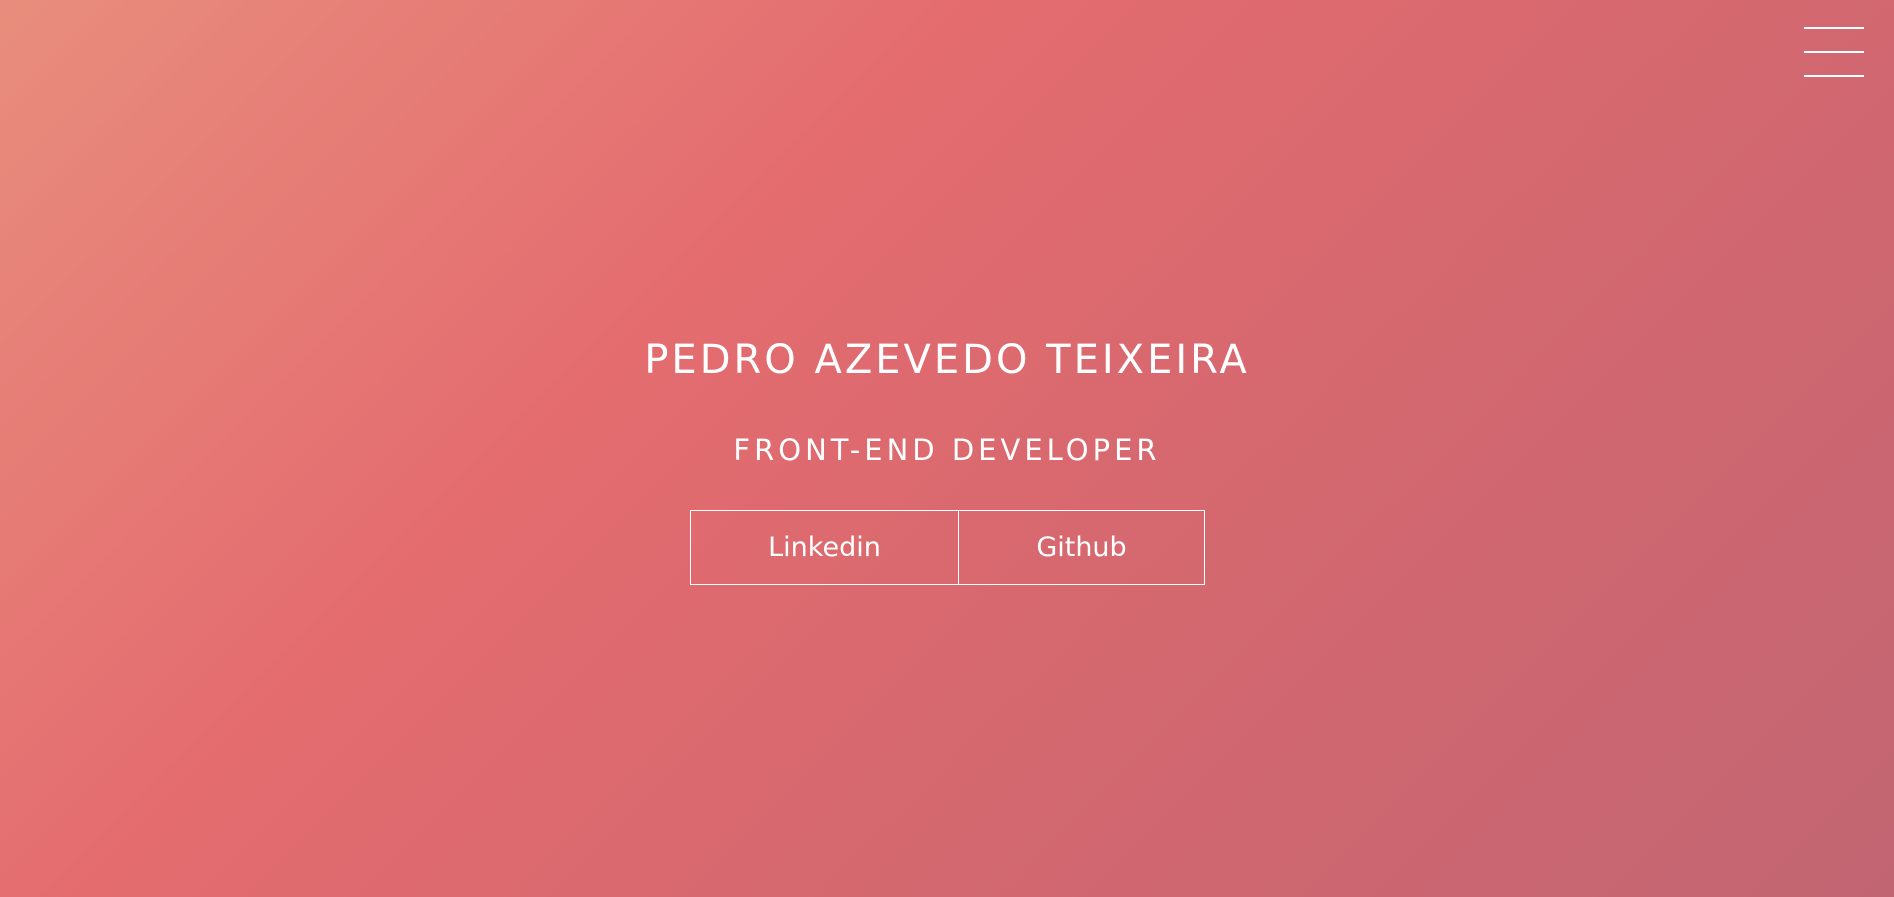 The width and height of the screenshot is (1894, 897). What do you see at coordinates (947, 360) in the screenshot?
I see `hero-name: PEDRO AZEVEDO TEIXEIRA` at bounding box center [947, 360].